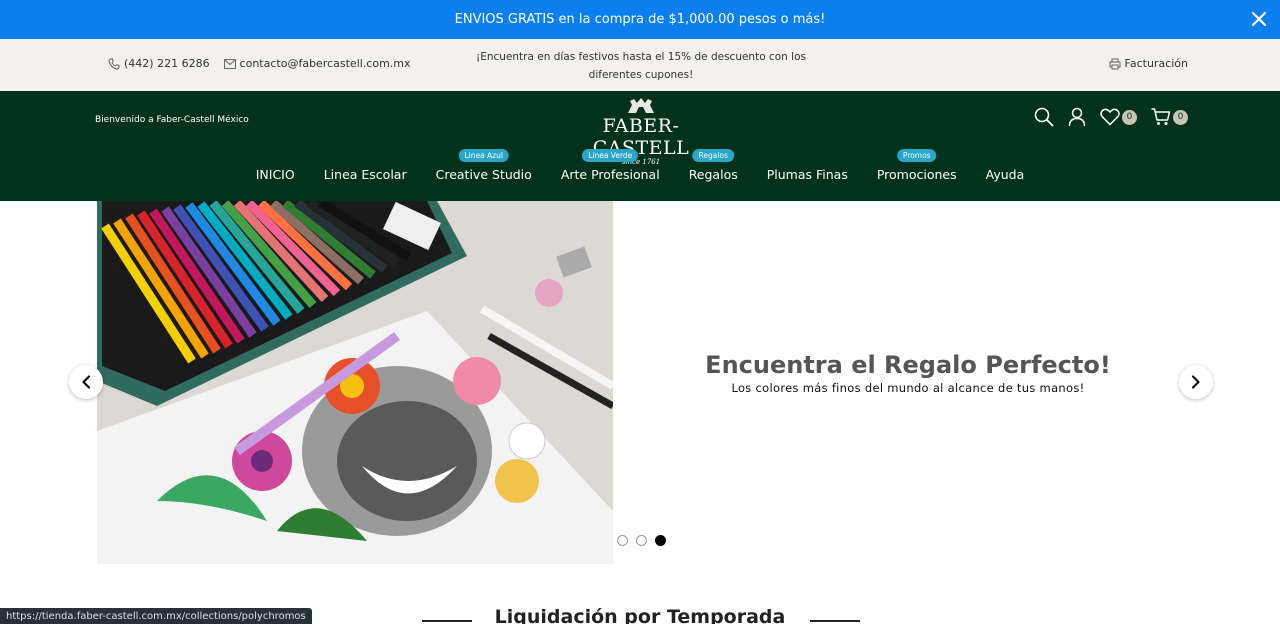  I want to click on nav-item-ayuda: Ayuda, so click(1005, 174).